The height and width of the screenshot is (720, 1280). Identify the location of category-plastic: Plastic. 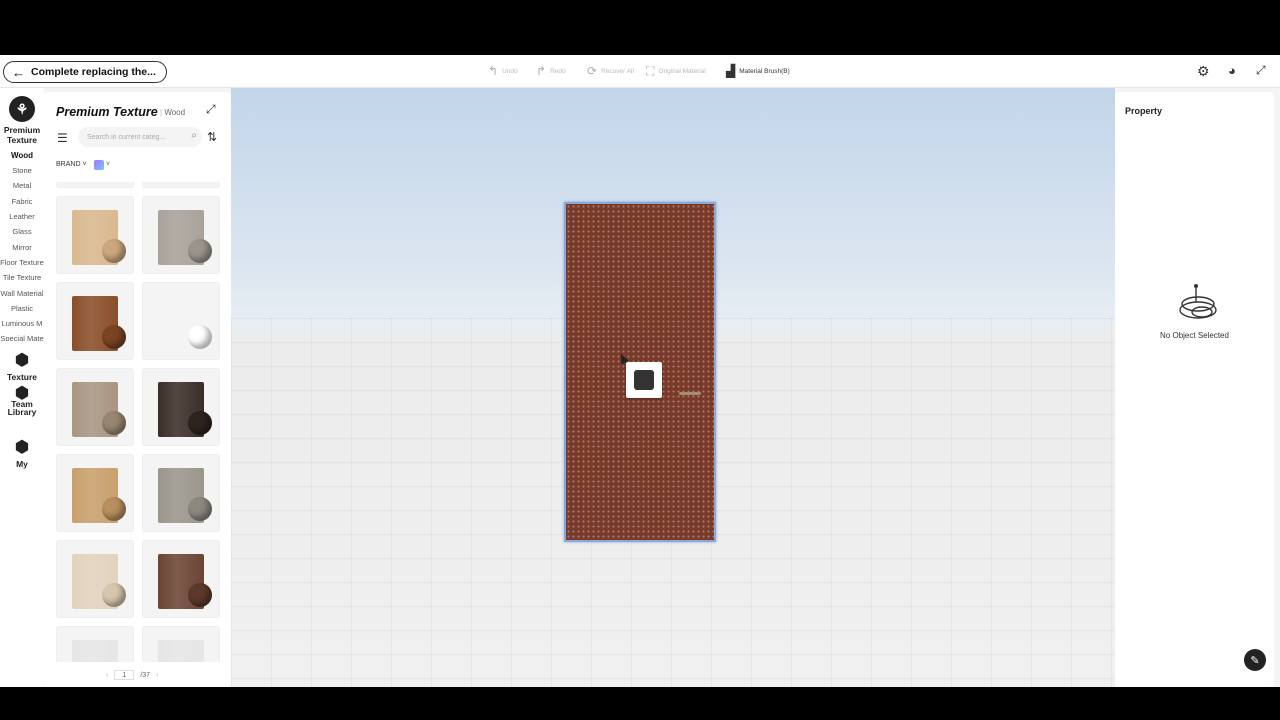
(22, 308).